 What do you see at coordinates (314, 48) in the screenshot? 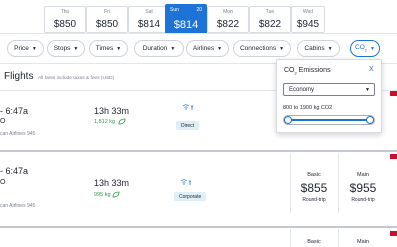
I see `filter-label: Cabins` at bounding box center [314, 48].